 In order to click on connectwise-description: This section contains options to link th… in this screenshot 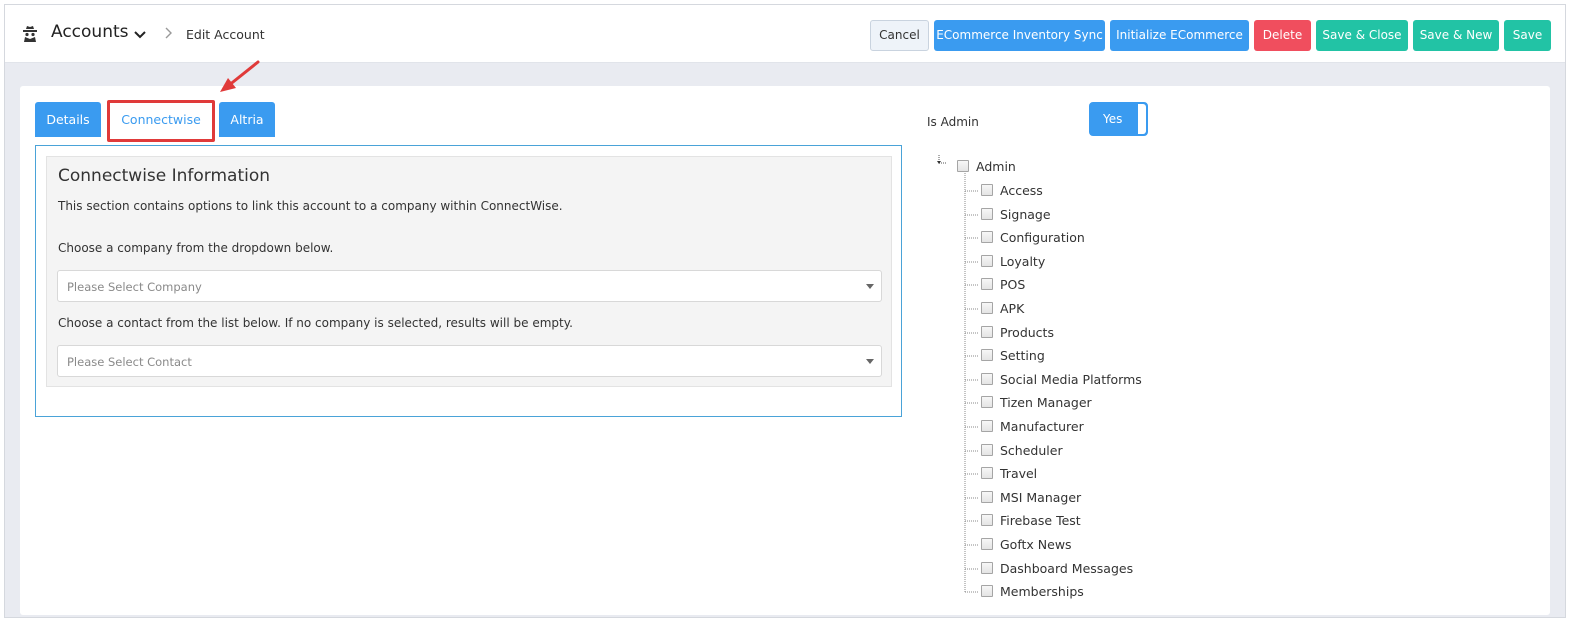, I will do `click(310, 206)`.